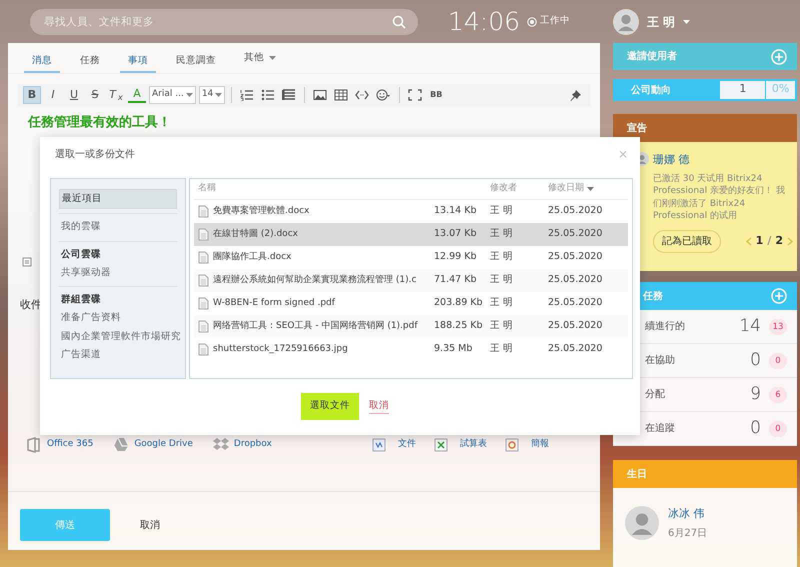 The width and height of the screenshot is (800, 567). Describe the element at coordinates (778, 326) in the screenshot. I see `task-badge: 13` at that location.